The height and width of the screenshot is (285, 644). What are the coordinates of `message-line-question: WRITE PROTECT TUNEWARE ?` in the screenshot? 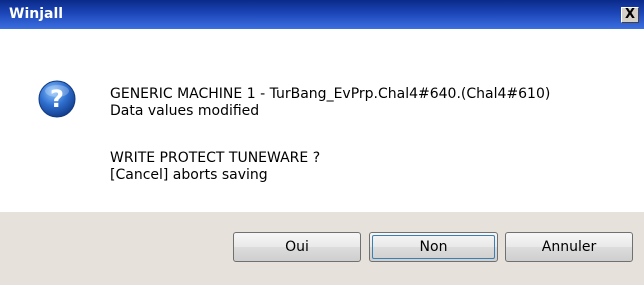 It's located at (215, 158).